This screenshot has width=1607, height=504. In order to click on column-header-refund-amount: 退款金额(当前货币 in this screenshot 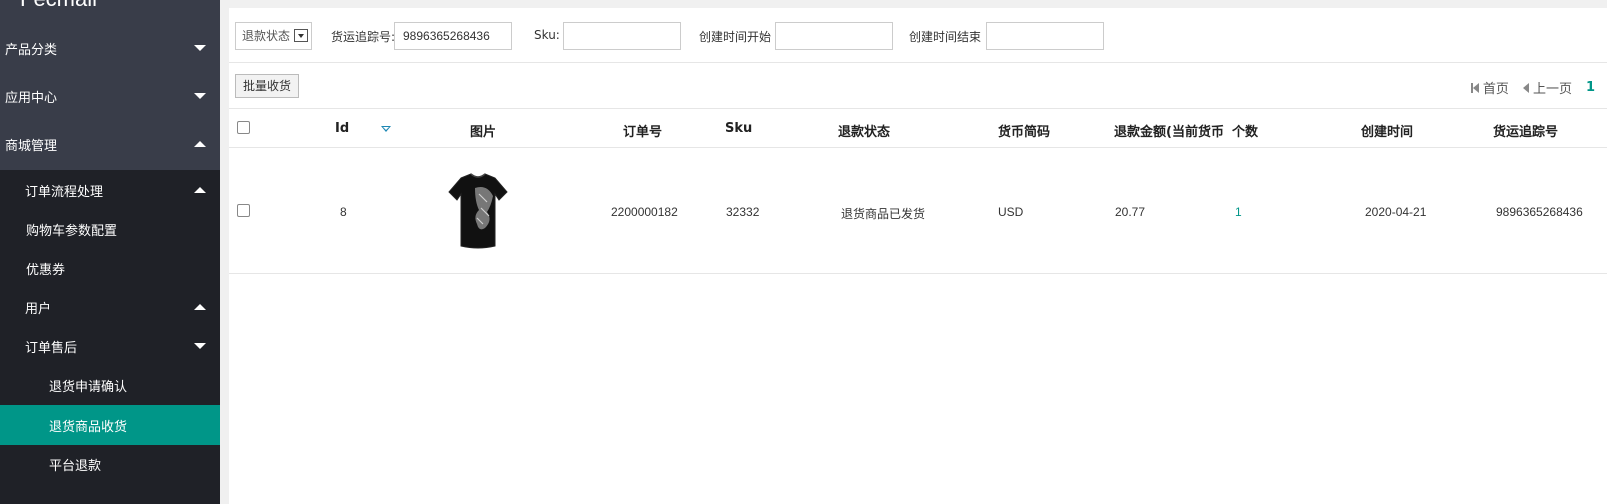, I will do `click(1169, 132)`.